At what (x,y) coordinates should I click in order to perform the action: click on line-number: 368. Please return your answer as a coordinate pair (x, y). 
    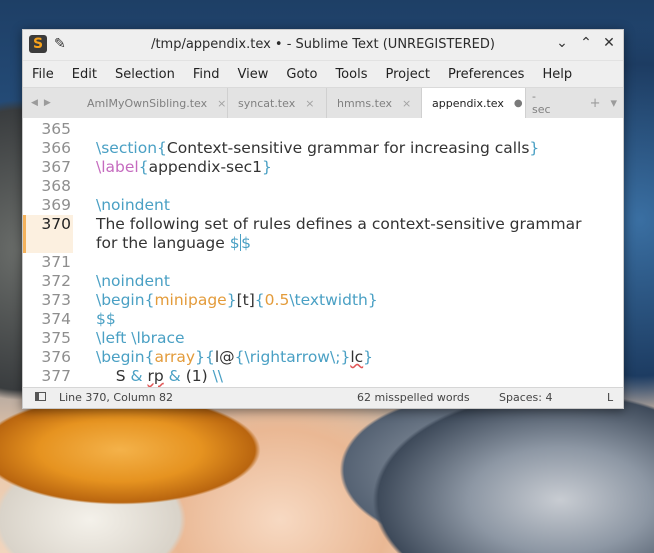
    Looking at the image, I should click on (56, 186).